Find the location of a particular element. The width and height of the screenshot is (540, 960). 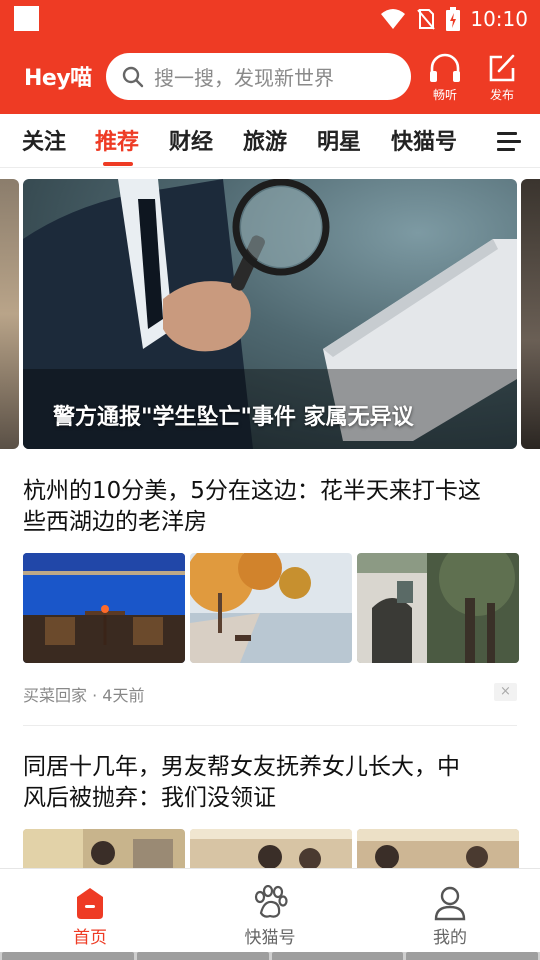

article-meta: 买菜回家 · 4天前 is located at coordinates (84, 695).